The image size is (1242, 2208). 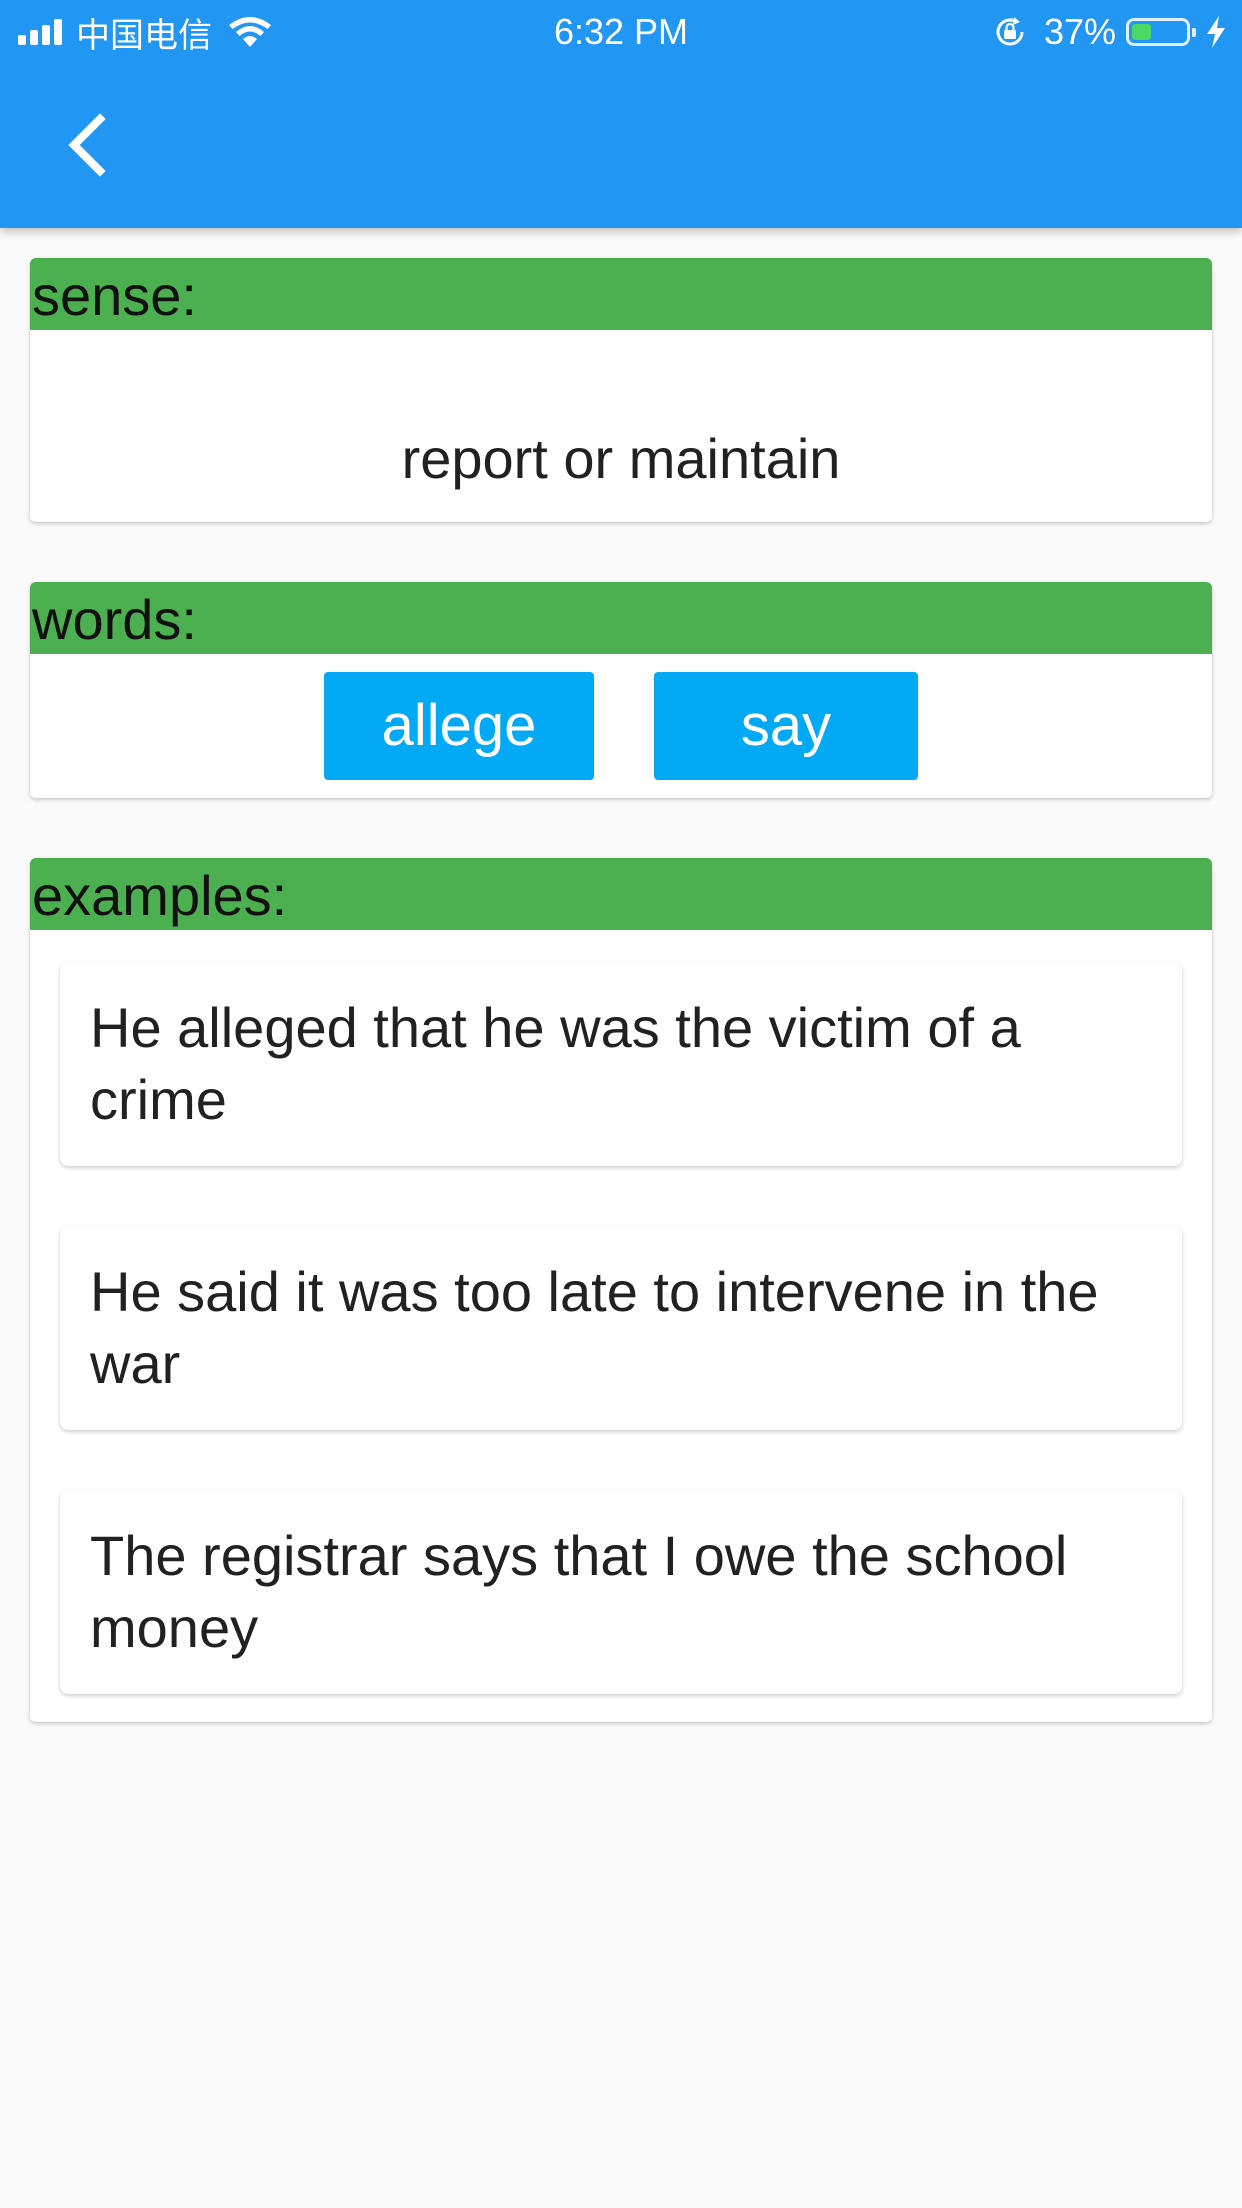 I want to click on orientation-lock-icon, so click(x=1010, y=31).